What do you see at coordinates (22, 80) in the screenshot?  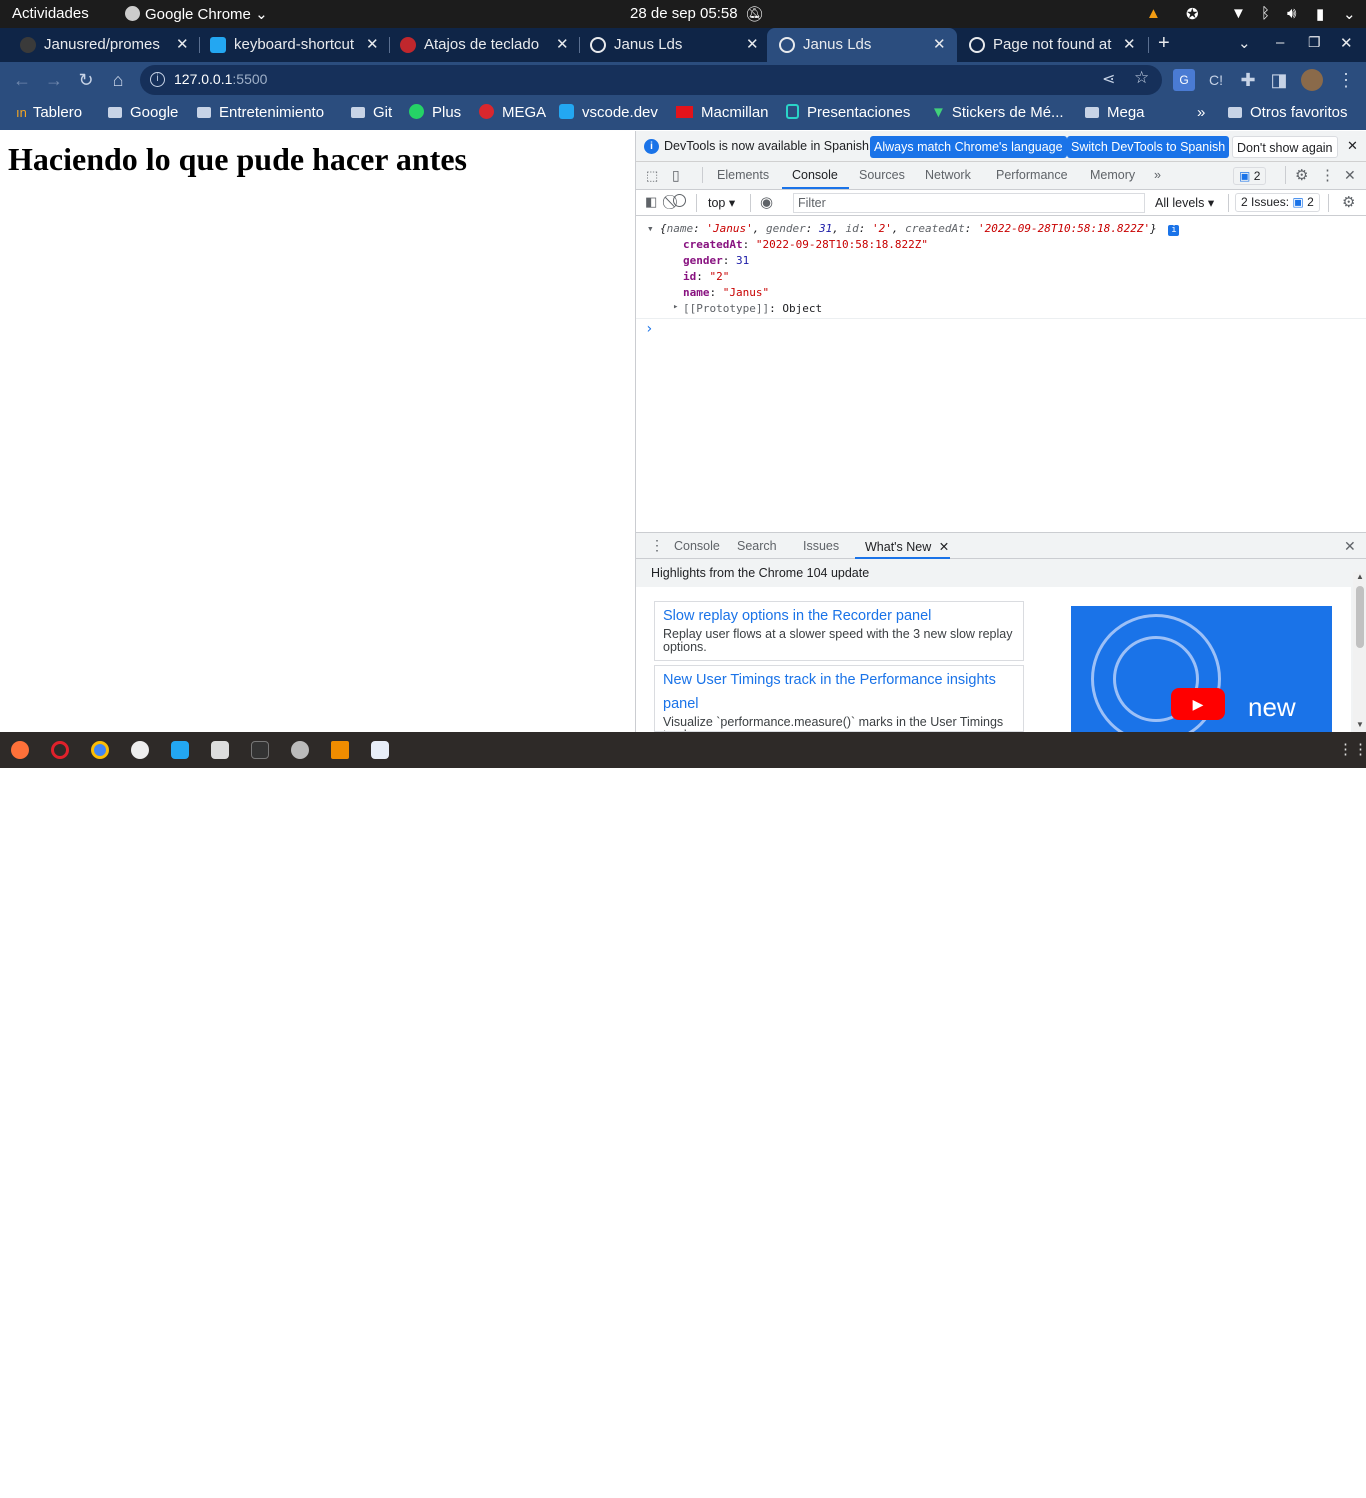 I see `back-arrow-icon: ←` at bounding box center [22, 80].